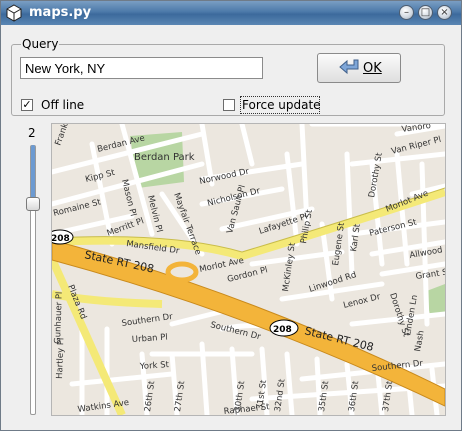  Describe the element at coordinates (141, 68) in the screenshot. I see `query-input` at that location.